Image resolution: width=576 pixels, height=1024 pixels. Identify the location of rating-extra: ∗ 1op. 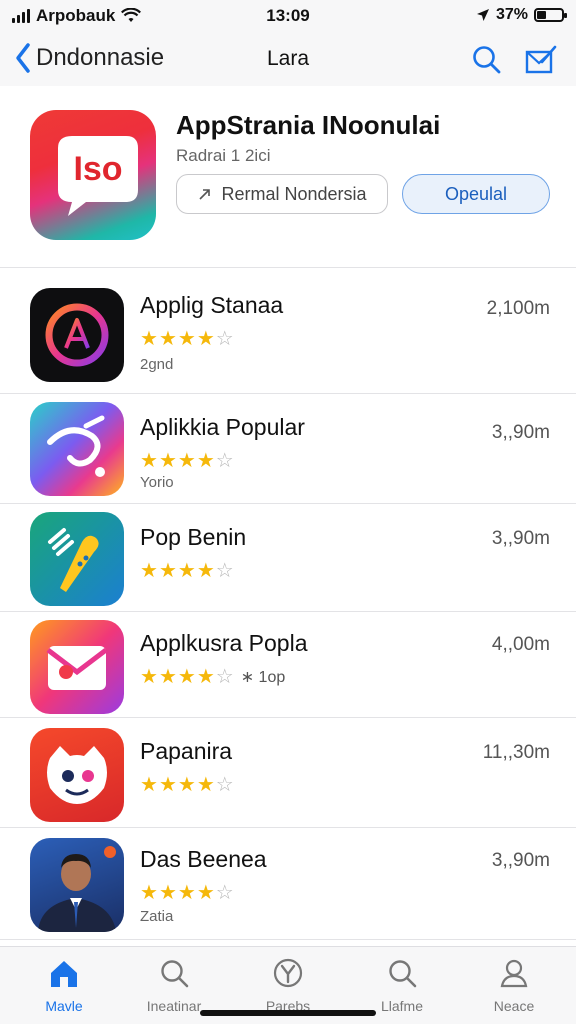
(263, 677).